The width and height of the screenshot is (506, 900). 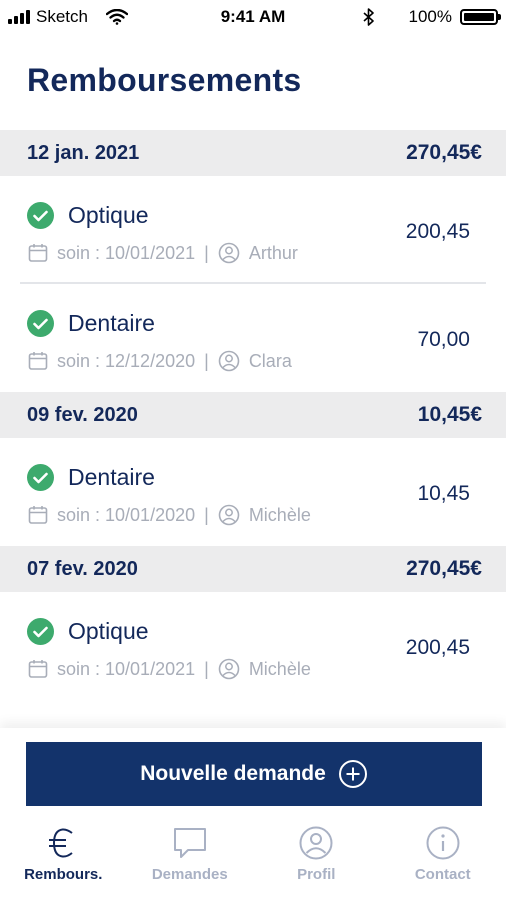 I want to click on status-right: 100%, so click(x=431, y=17).